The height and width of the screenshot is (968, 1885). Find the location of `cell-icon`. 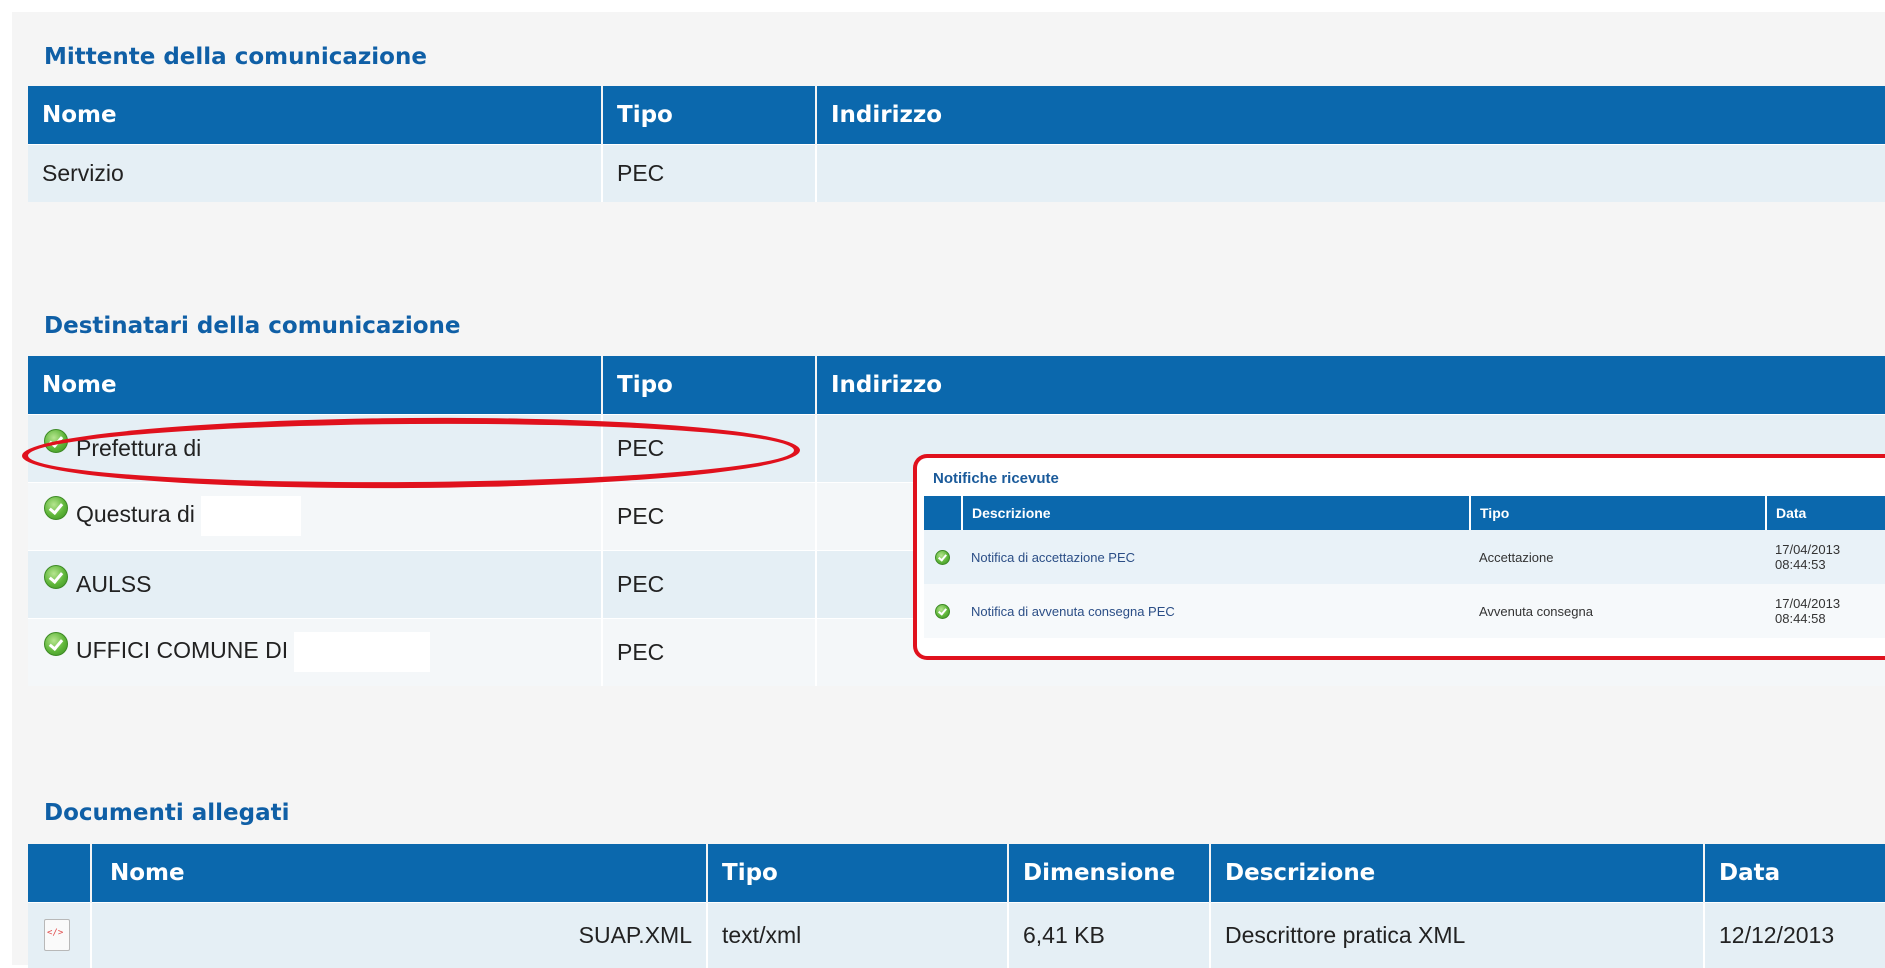

cell-icon is located at coordinates (59, 934).